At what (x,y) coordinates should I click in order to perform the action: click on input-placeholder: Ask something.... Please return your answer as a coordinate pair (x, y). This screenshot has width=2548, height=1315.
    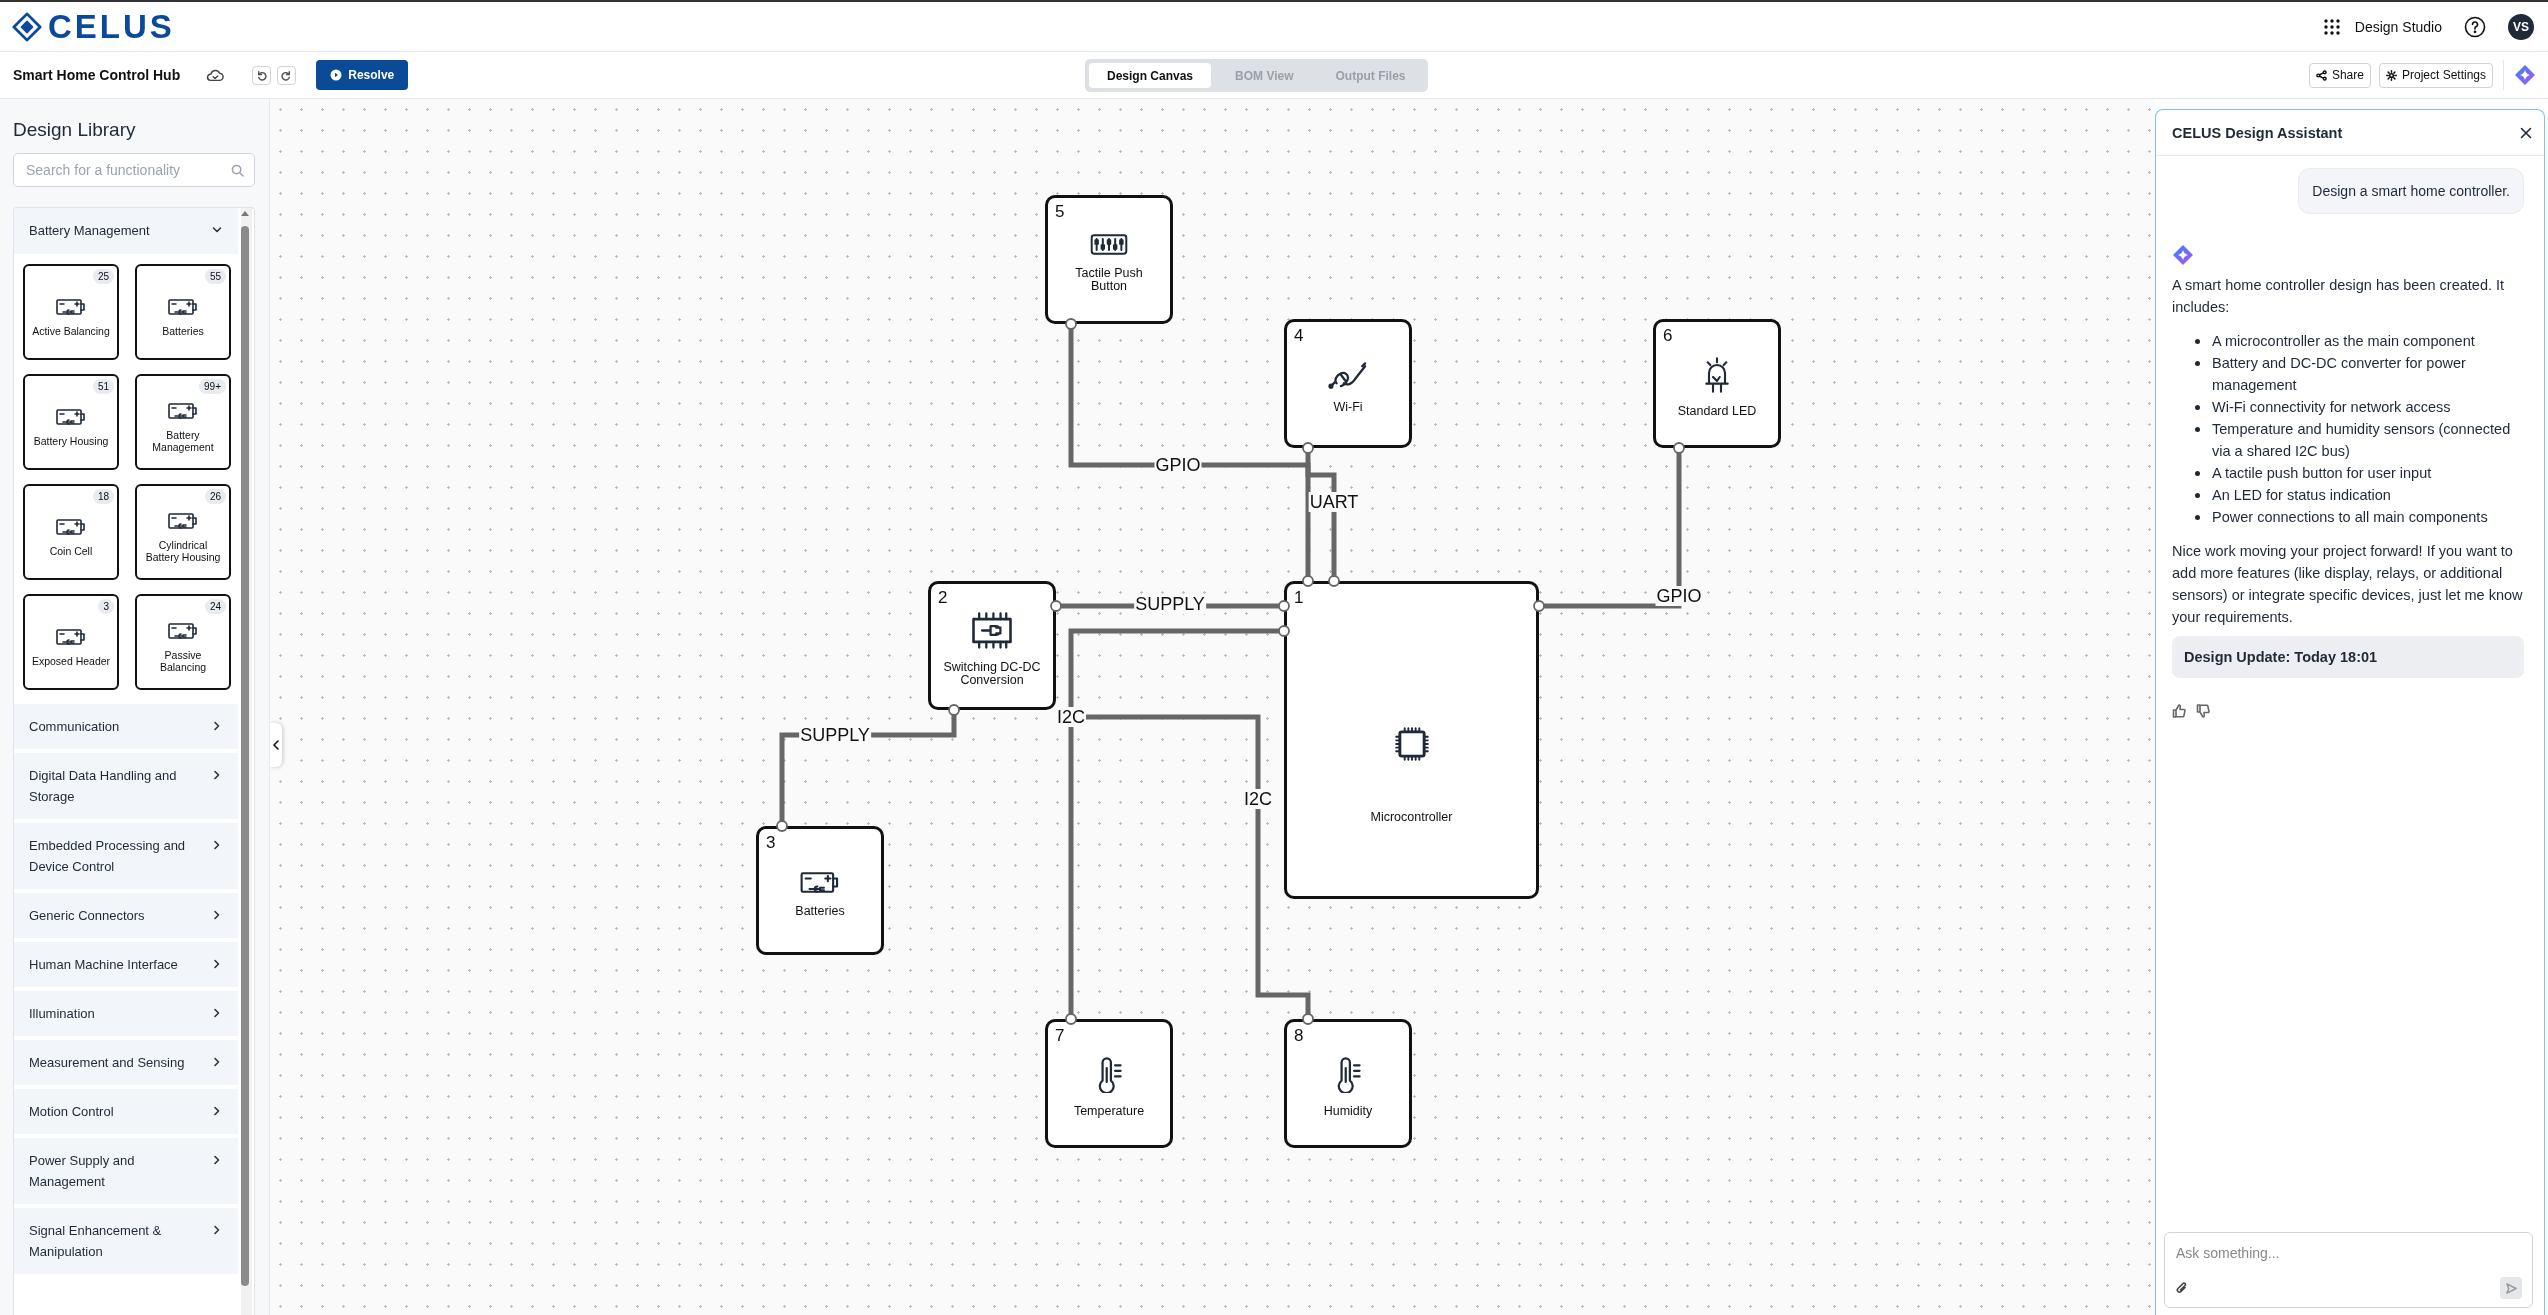
    Looking at the image, I should click on (2228, 1253).